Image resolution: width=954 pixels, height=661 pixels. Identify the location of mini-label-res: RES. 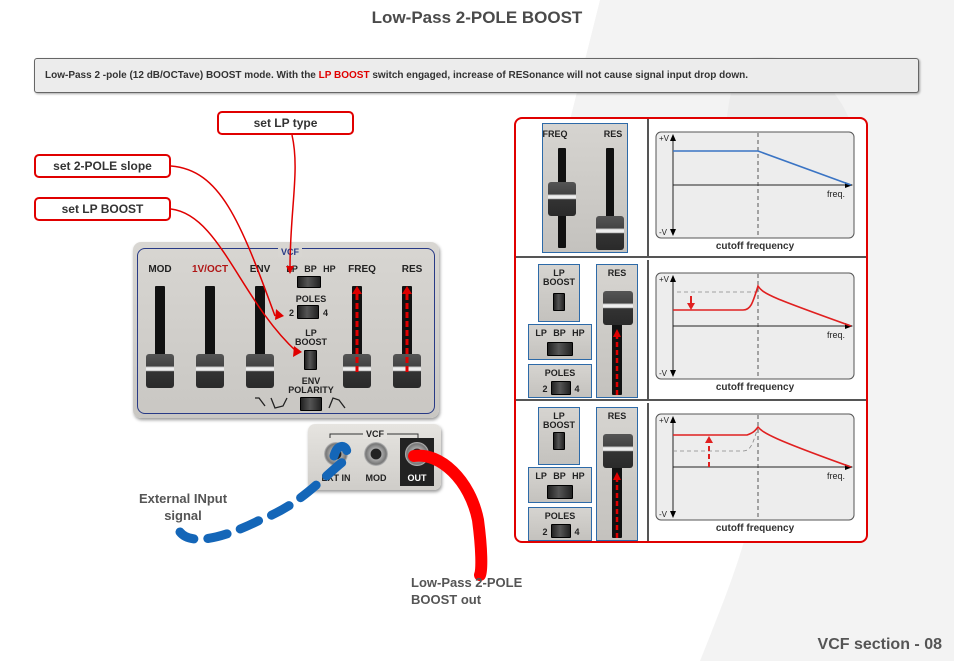
(613, 134).